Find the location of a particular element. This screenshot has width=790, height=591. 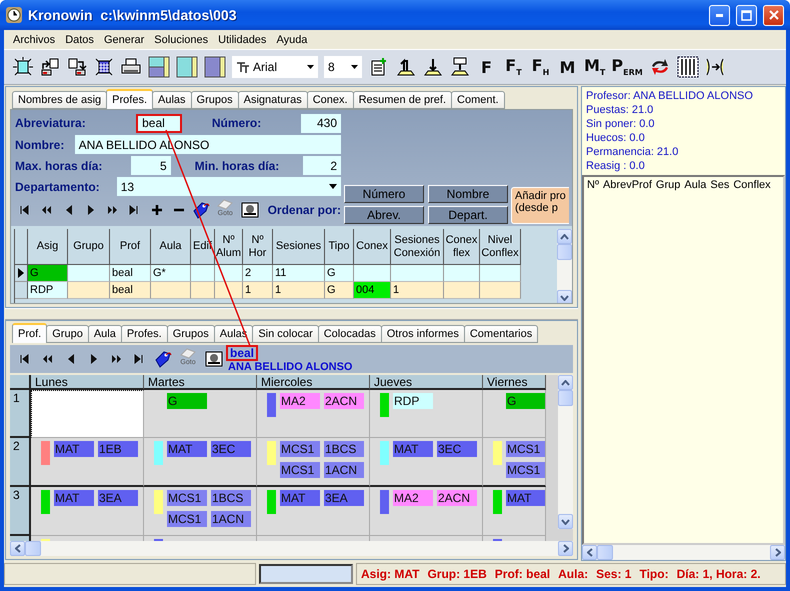

export-icon is located at coordinates (50, 67).